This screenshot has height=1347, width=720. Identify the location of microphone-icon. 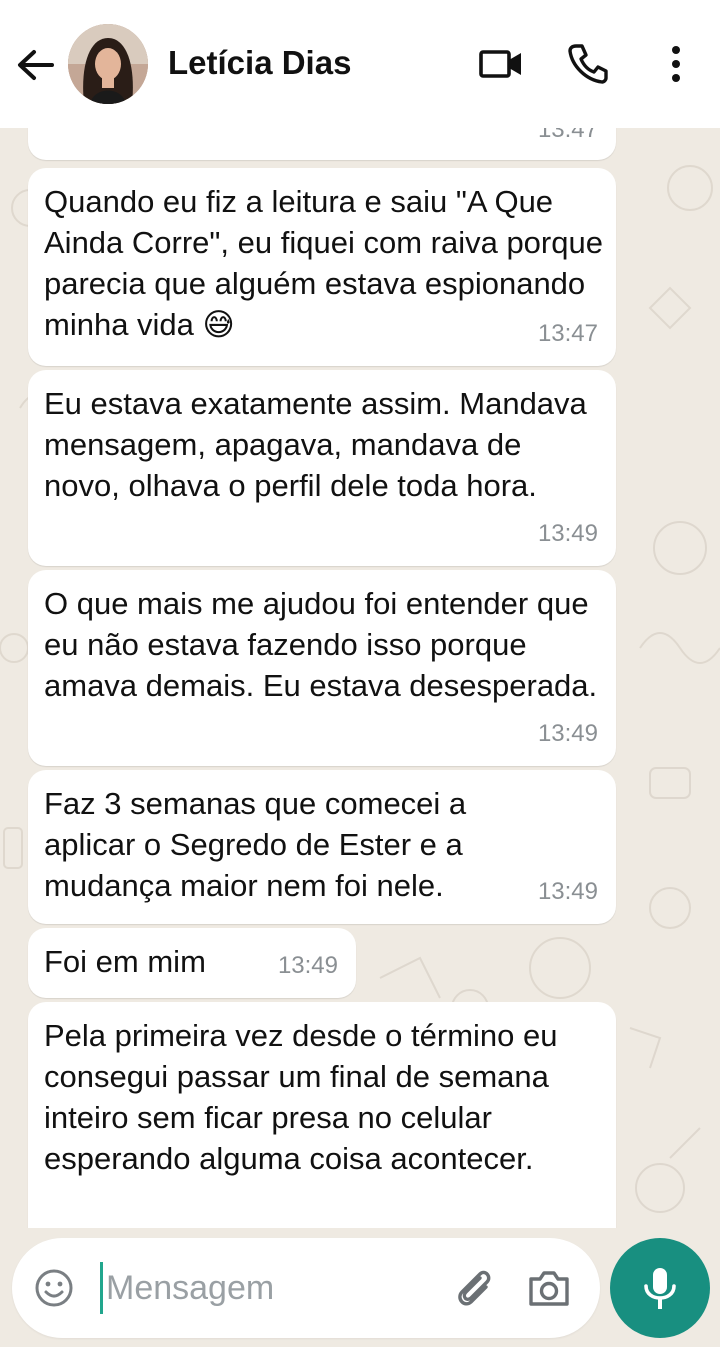
(660, 1288).